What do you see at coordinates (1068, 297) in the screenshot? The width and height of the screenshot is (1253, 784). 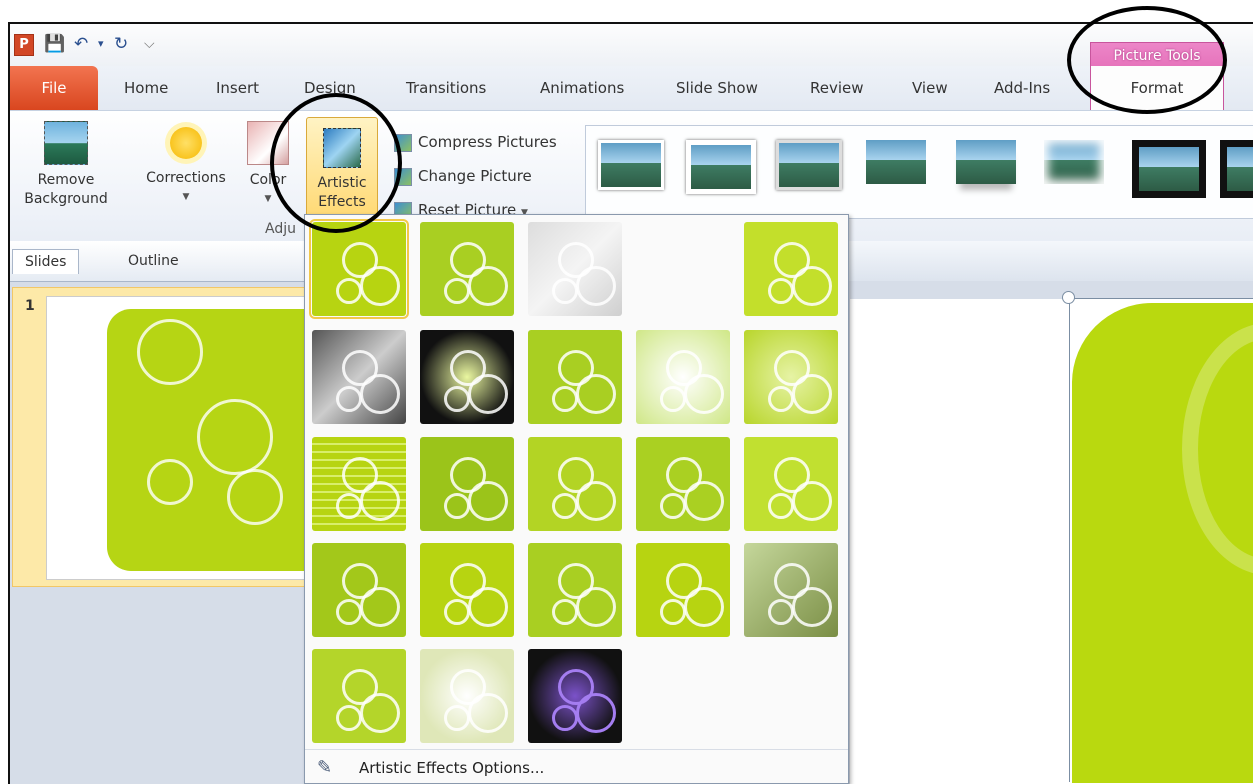 I see `rotation-handle` at bounding box center [1068, 297].